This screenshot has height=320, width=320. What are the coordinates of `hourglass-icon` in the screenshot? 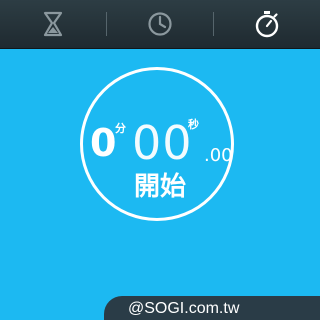 It's located at (53, 24).